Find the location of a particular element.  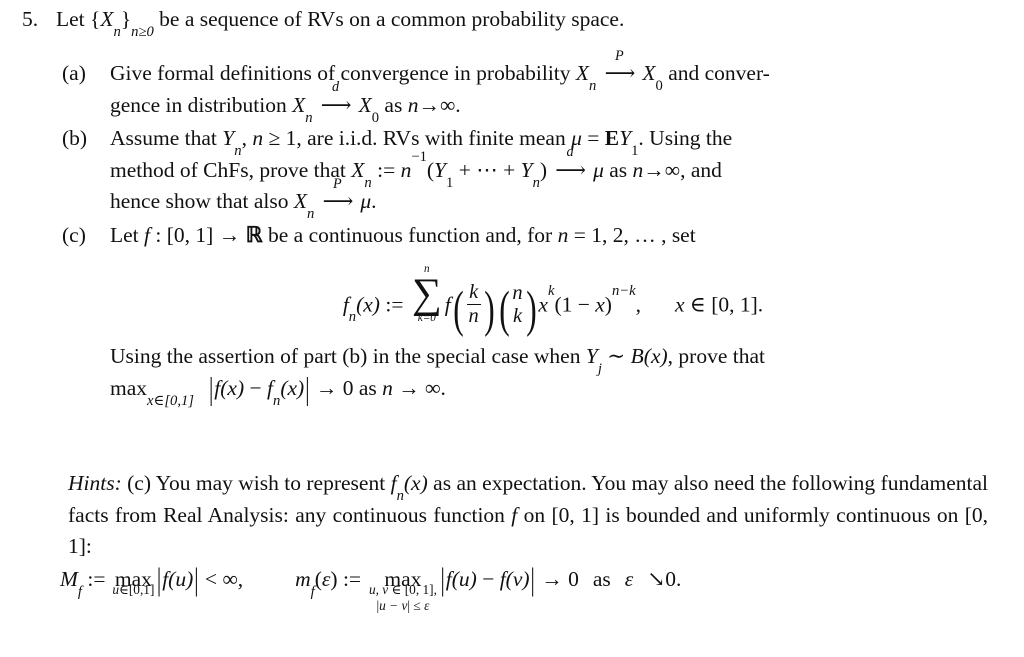

part-b-y1-term: Y is located at coordinates (440, 169).